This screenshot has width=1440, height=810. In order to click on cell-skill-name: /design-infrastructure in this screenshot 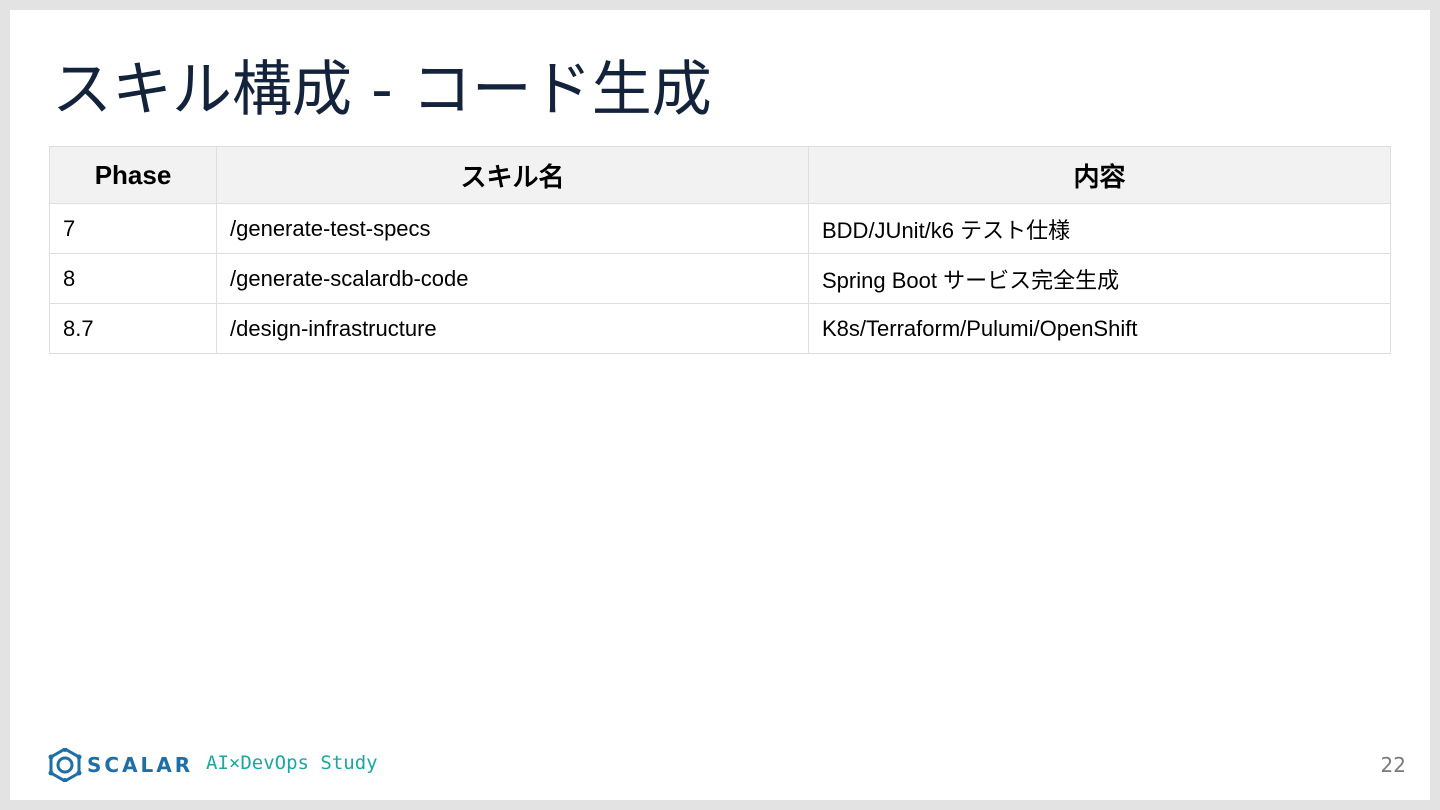, I will do `click(512, 328)`.